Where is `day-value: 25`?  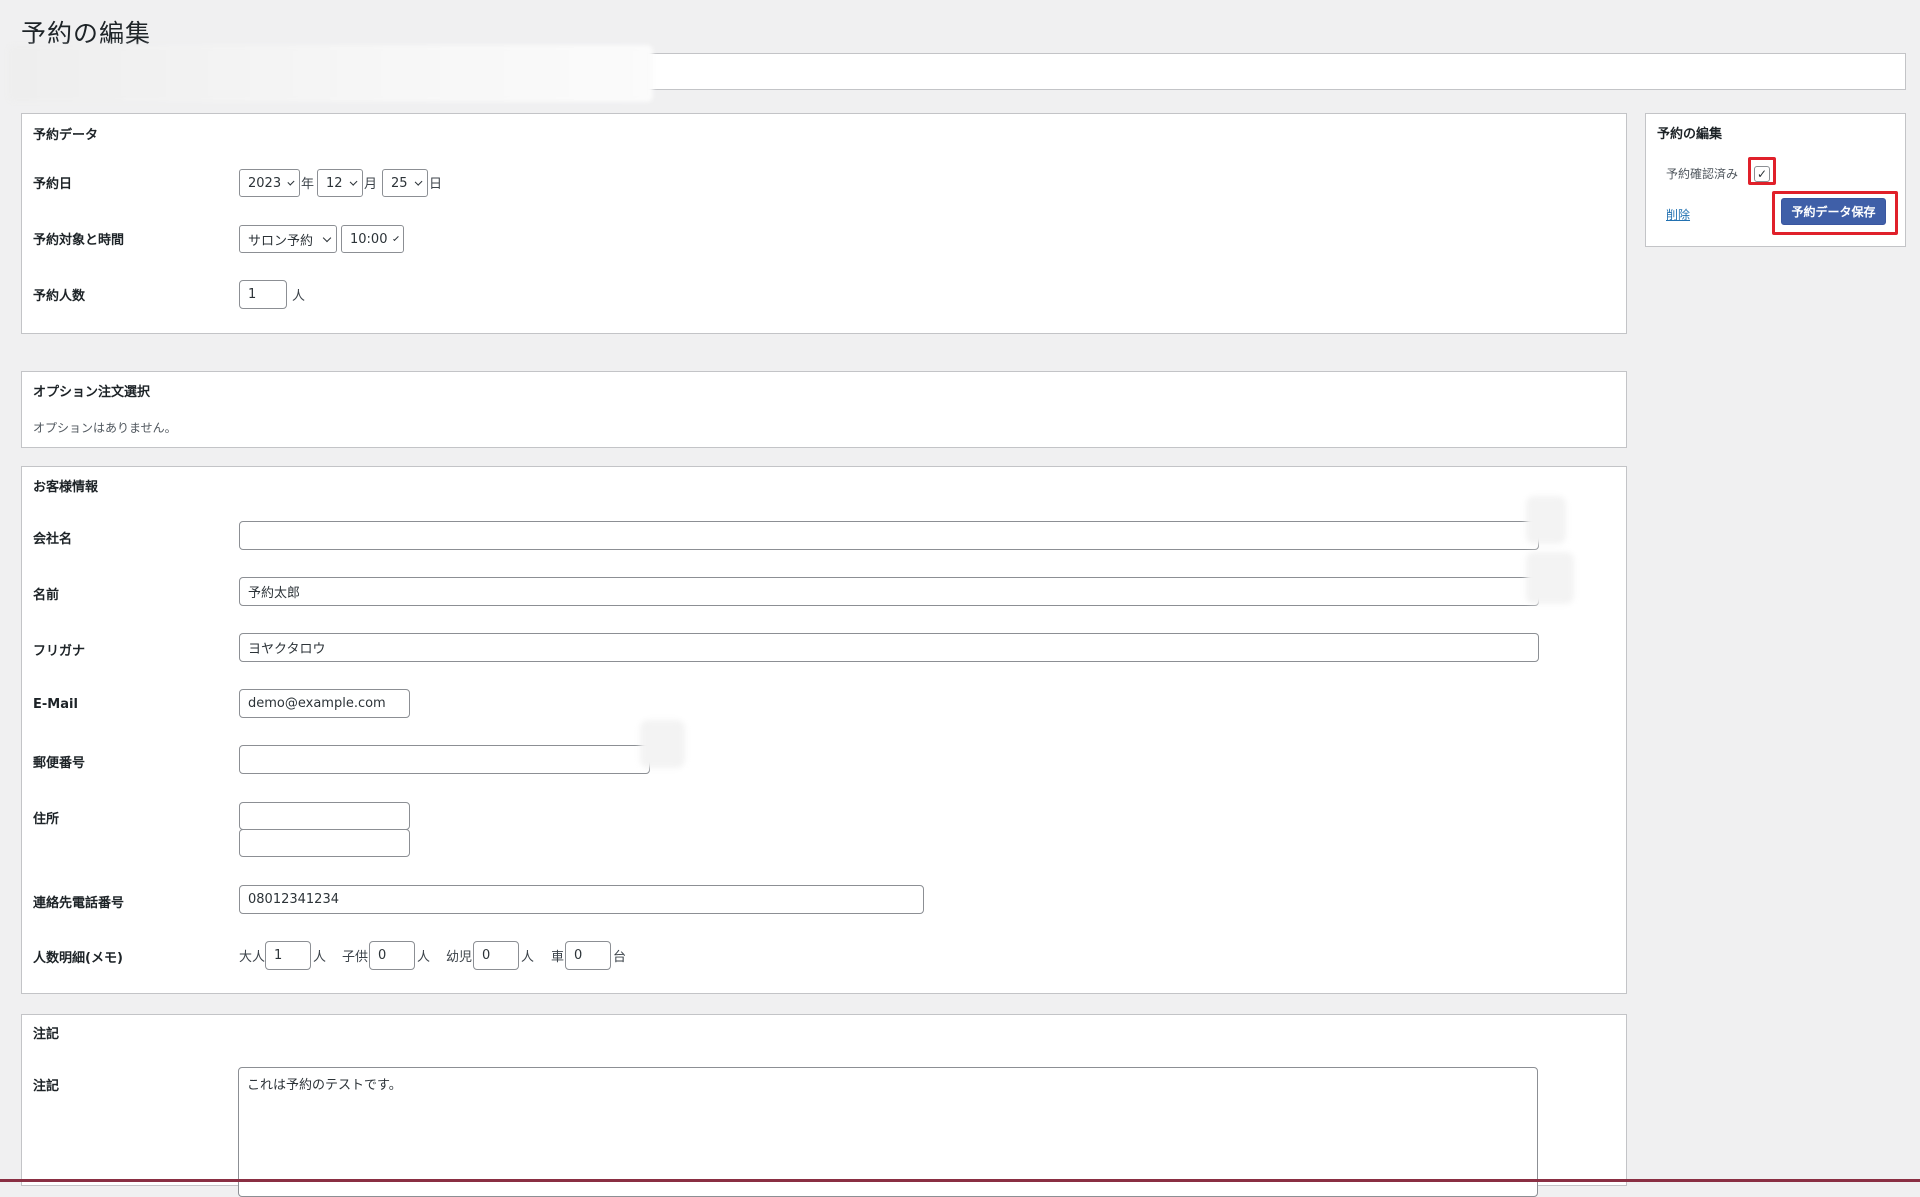
day-value: 25 is located at coordinates (399, 183).